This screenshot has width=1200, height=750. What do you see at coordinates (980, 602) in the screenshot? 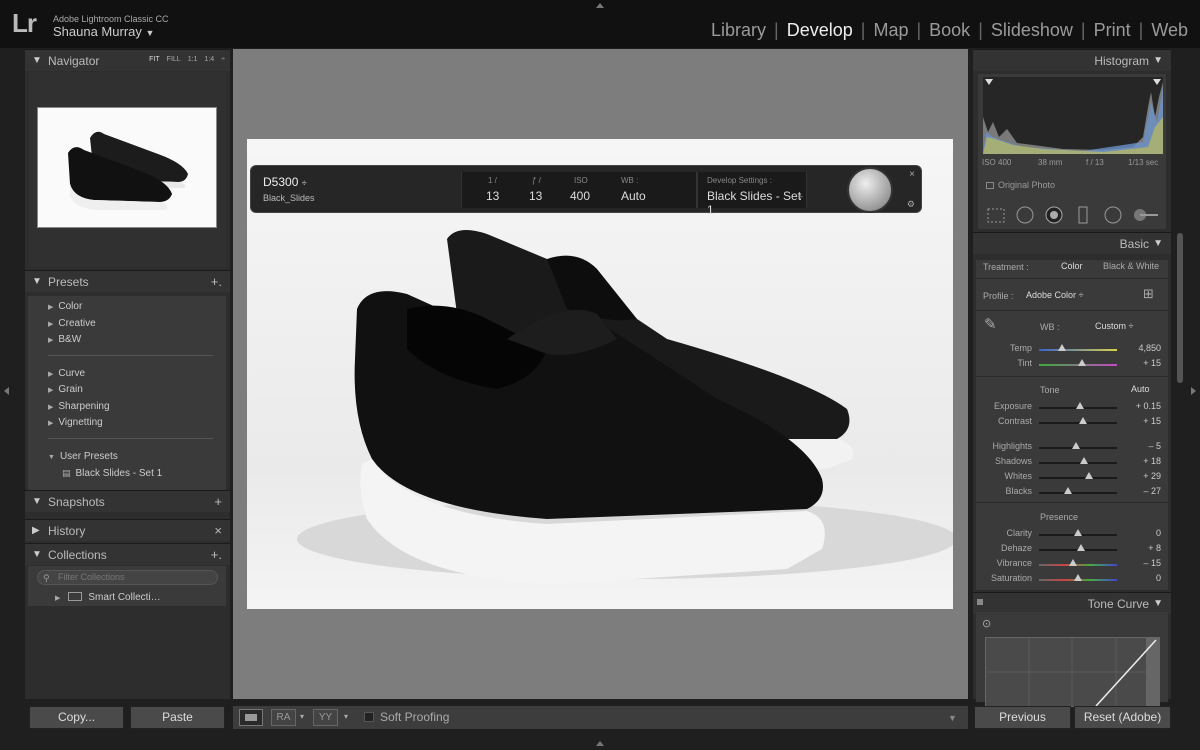
I see `panel-switch-icon` at bounding box center [980, 602].